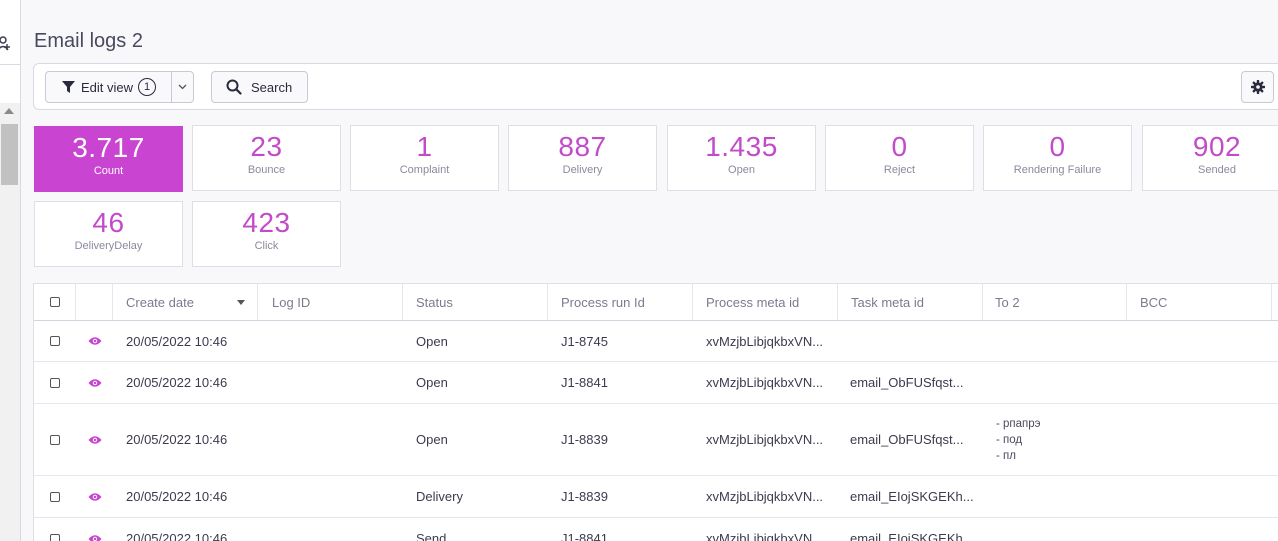 The height and width of the screenshot is (541, 1278). I want to click on user-add-icon, so click(10, 46).